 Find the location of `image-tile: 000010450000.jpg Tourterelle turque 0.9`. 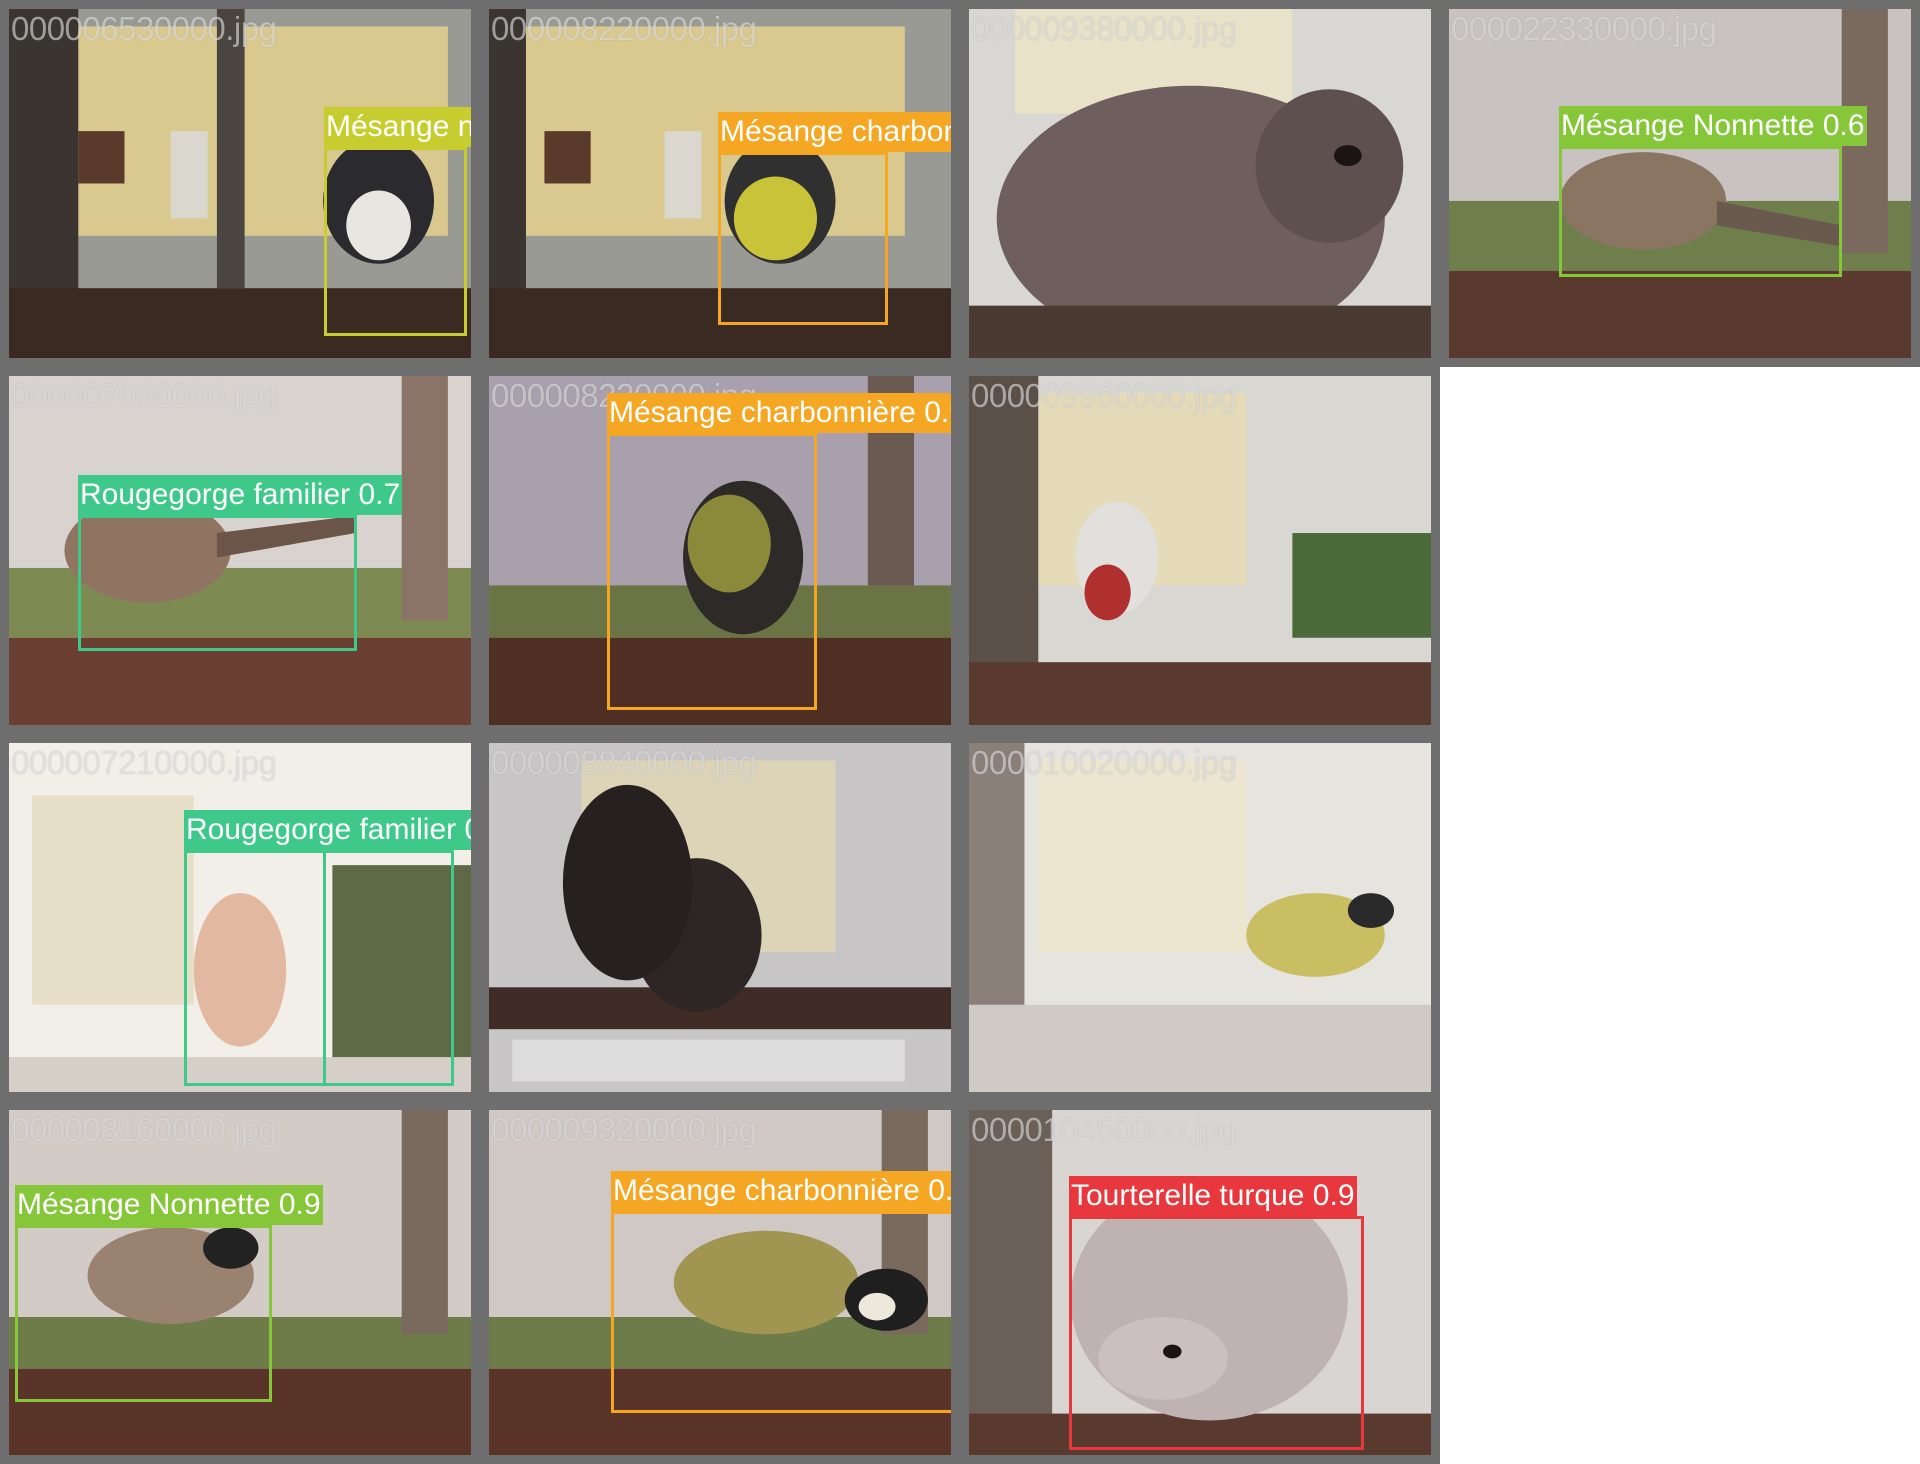

image-tile: 000010450000.jpg Tourterelle turque 0.9 is located at coordinates (1200, 1282).